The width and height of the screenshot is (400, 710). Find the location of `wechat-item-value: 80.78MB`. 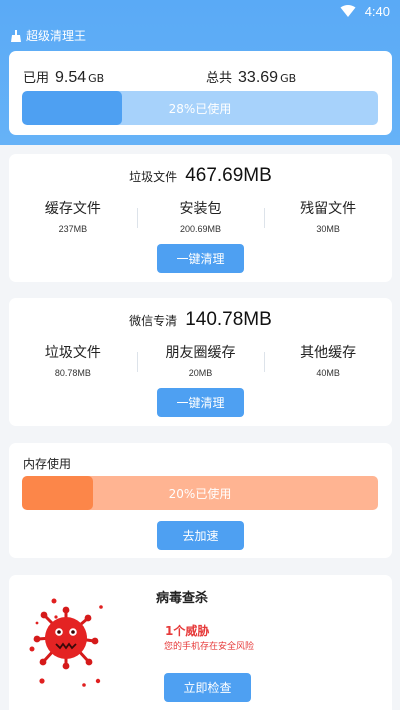

wechat-item-value: 80.78MB is located at coordinates (72, 373).